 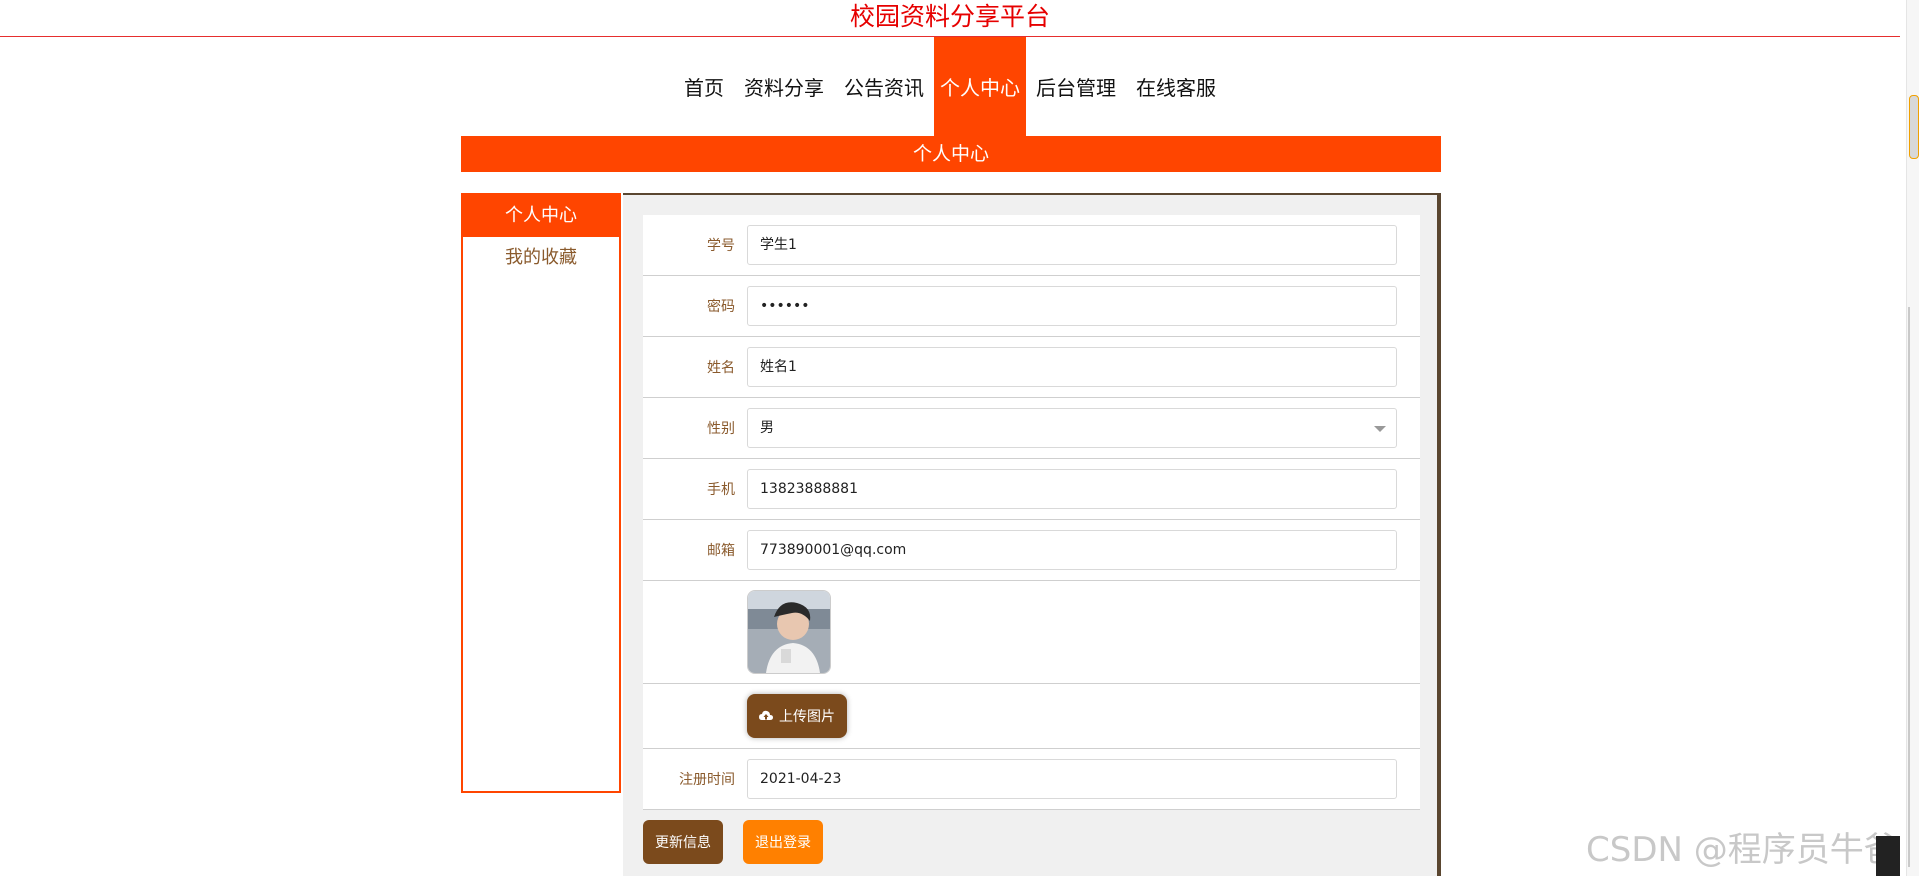 I want to click on nav-admin: 后台管理, so click(x=1076, y=86).